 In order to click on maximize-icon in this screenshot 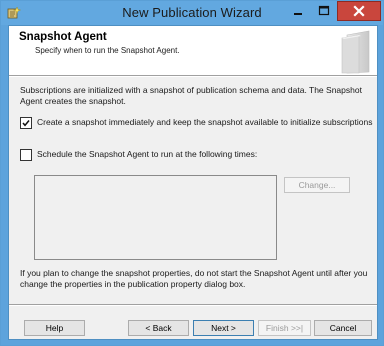, I will do `click(324, 10)`.